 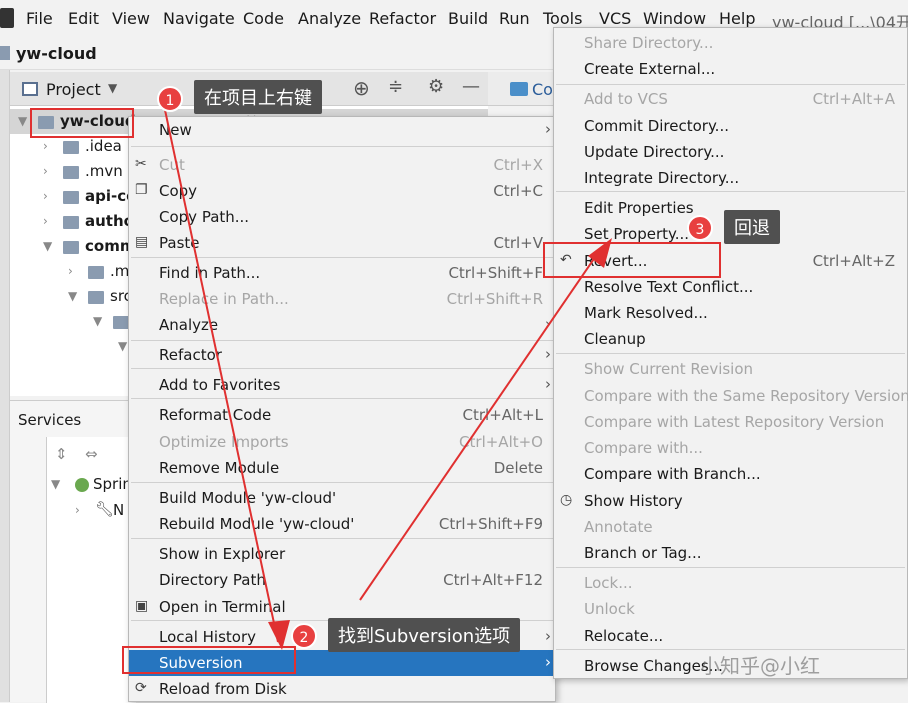 What do you see at coordinates (170, 99) in the screenshot?
I see `step-badge-1: 1` at bounding box center [170, 99].